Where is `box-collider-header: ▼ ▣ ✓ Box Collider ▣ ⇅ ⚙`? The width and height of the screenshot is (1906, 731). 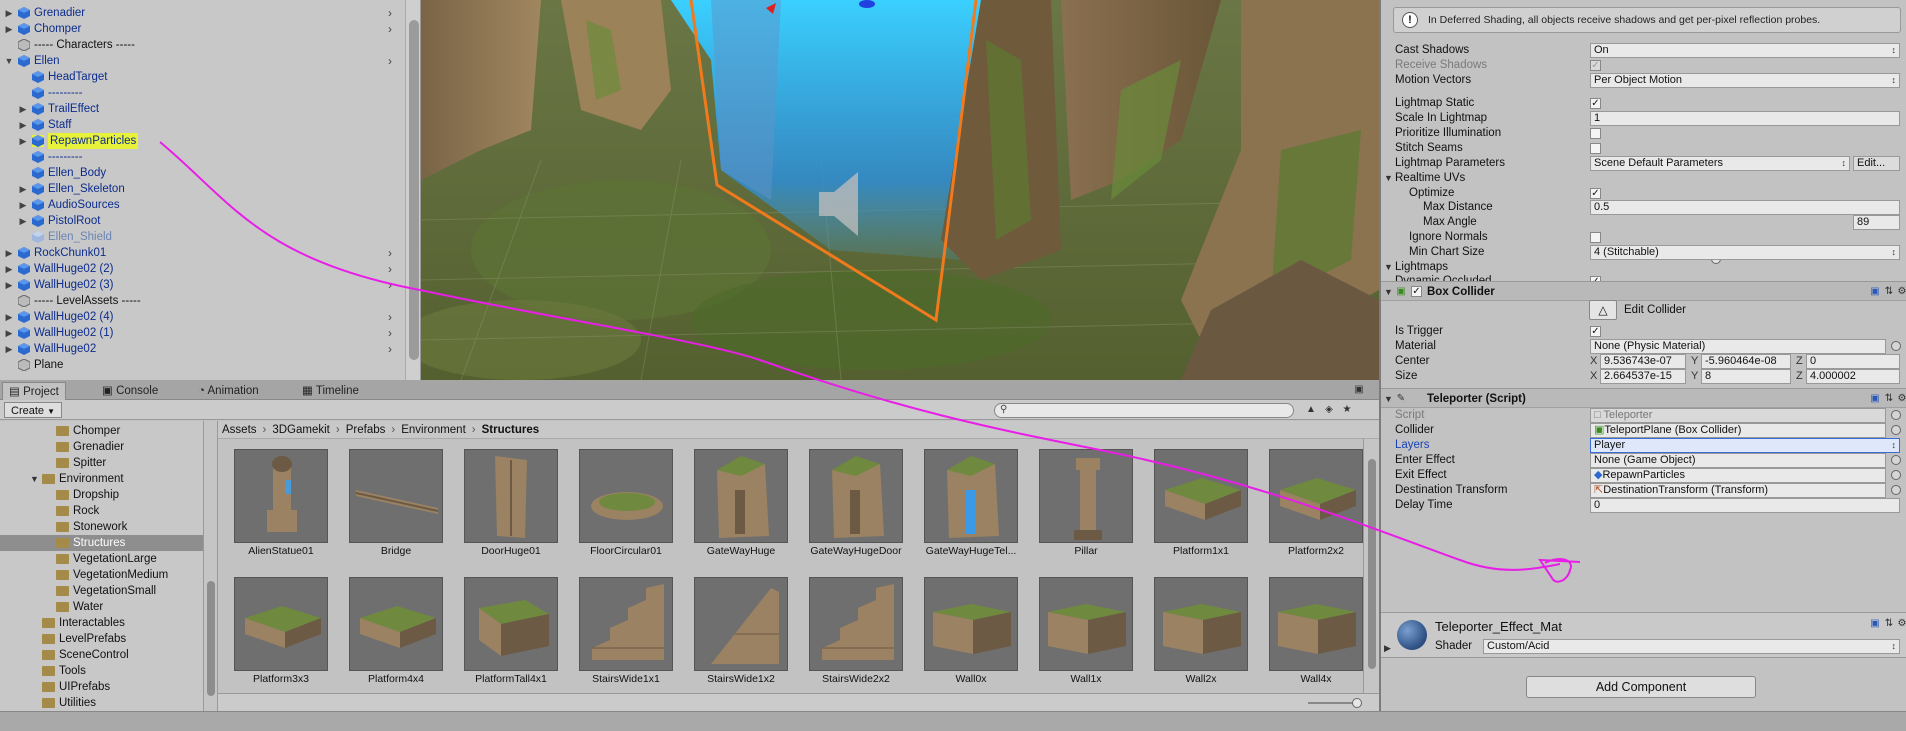 box-collider-header: ▼ ▣ ✓ Box Collider ▣ ⇅ ⚙ is located at coordinates (1643, 291).